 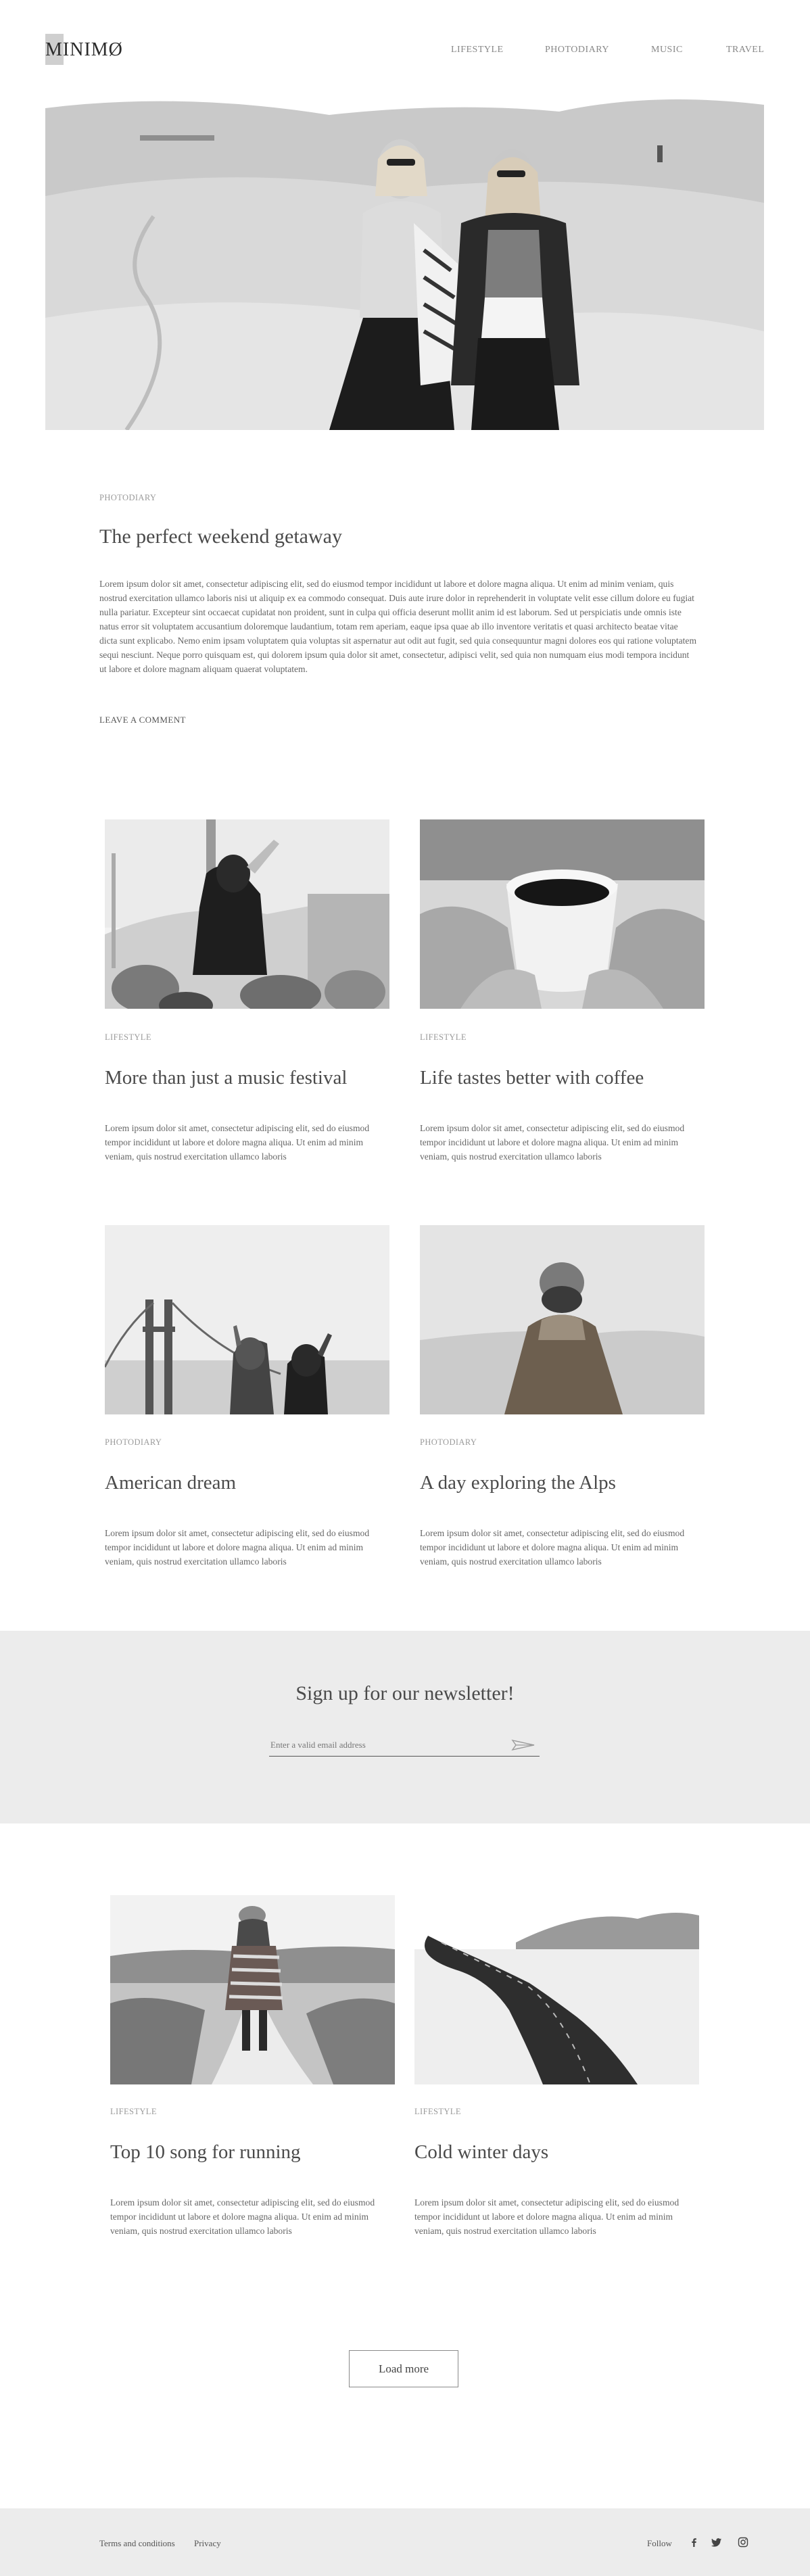 I want to click on post-title: Life tastes better with coffee, so click(x=532, y=1078).